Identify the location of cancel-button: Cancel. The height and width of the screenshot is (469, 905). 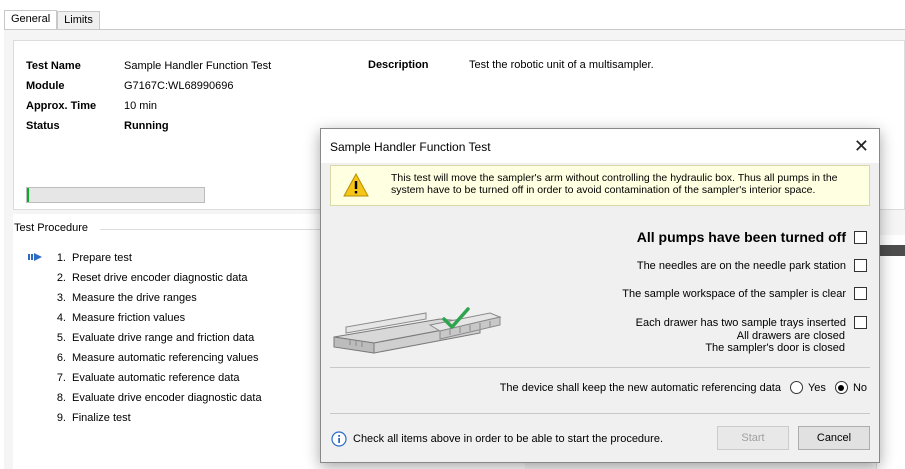
(834, 438).